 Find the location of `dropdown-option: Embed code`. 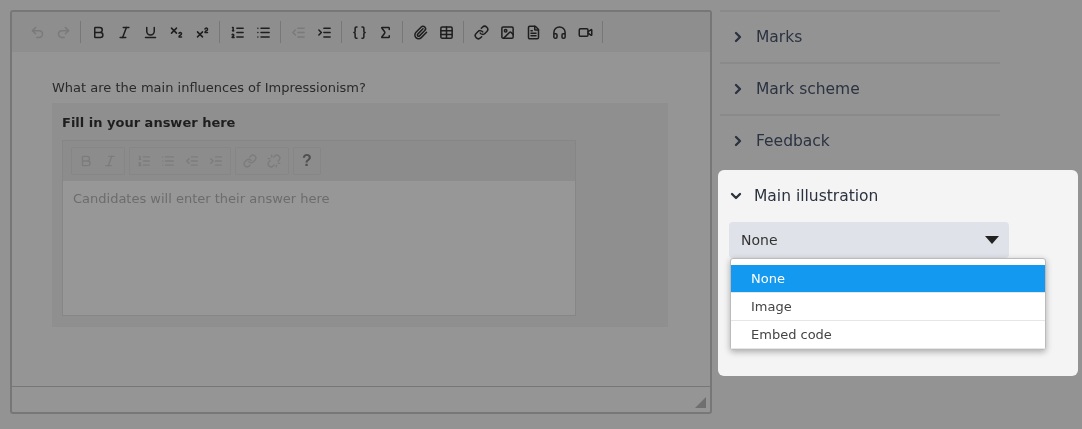

dropdown-option: Embed code is located at coordinates (888, 335).